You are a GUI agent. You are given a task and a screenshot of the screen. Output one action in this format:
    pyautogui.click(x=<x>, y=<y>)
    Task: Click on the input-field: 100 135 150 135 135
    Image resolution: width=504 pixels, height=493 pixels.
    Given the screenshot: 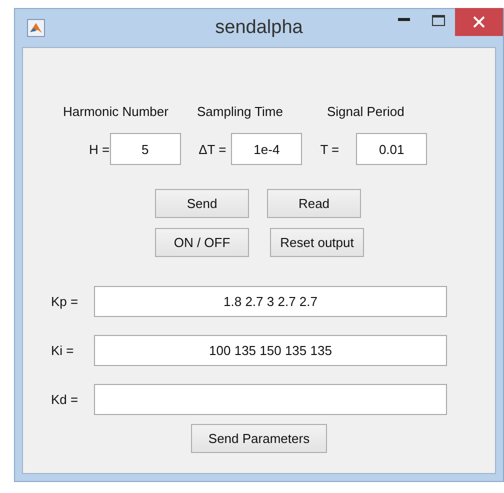 What is the action you would take?
    pyautogui.click(x=270, y=350)
    